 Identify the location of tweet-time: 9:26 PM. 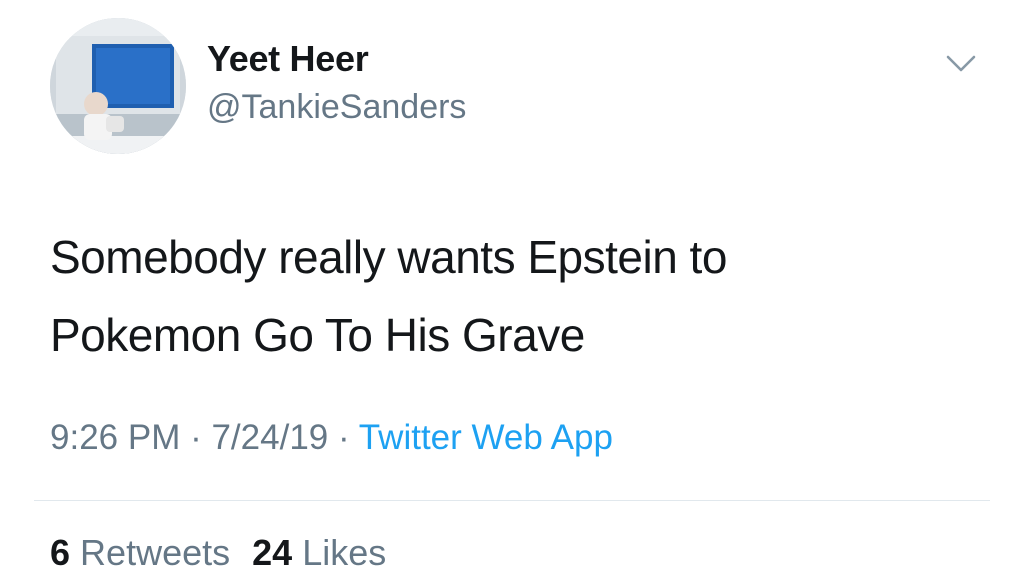
(115, 437).